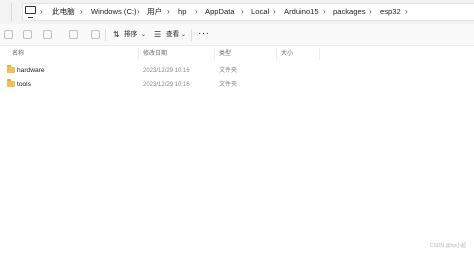 The image size is (474, 253). I want to click on view-button: 查看, so click(172, 35).